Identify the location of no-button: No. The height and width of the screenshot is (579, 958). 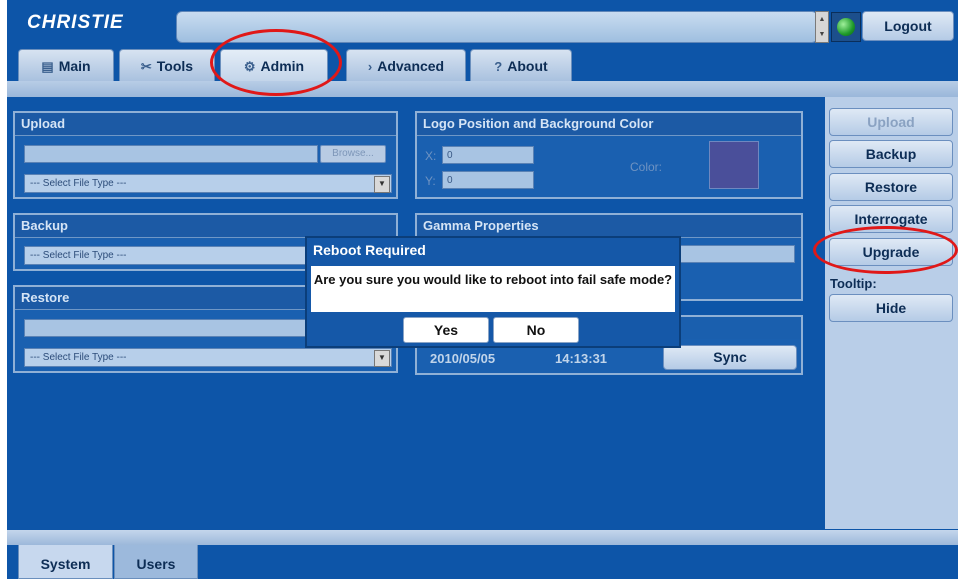
(536, 330).